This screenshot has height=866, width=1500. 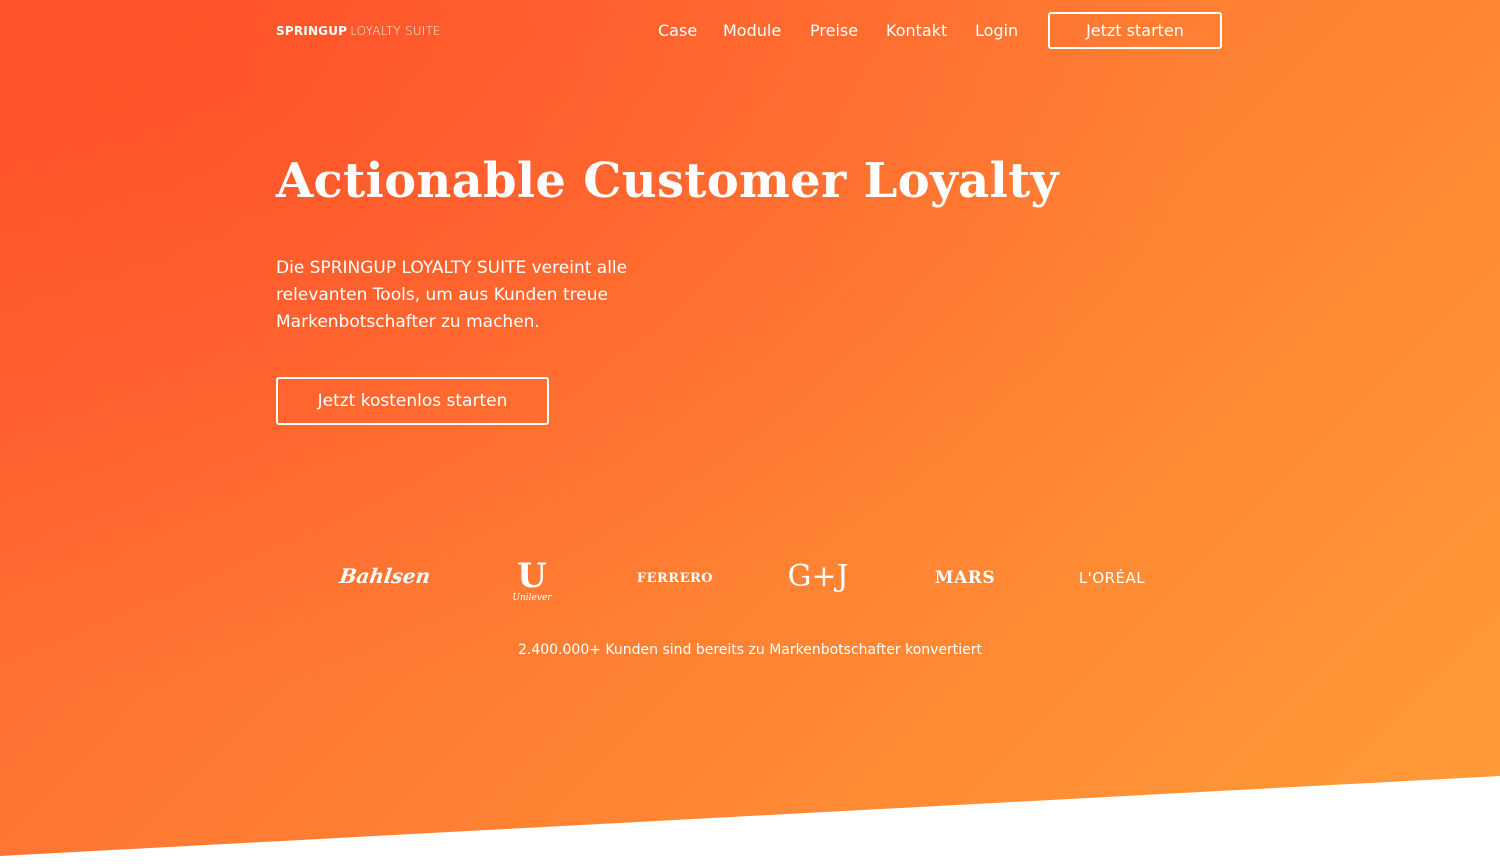 What do you see at coordinates (667, 181) in the screenshot?
I see `hero-headline: Actionable Customer Loyalty` at bounding box center [667, 181].